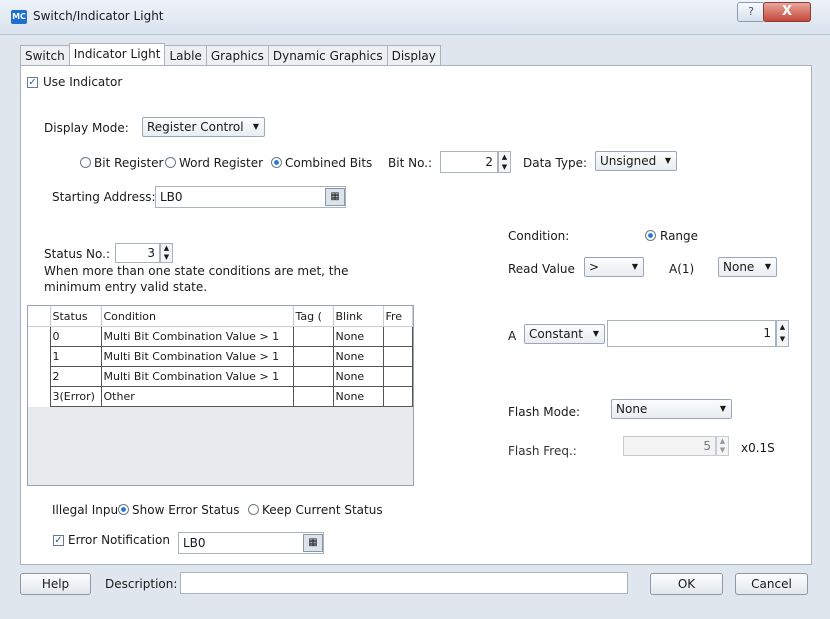  What do you see at coordinates (104, 197) in the screenshot?
I see `starting-address-label: Starting Address:` at bounding box center [104, 197].